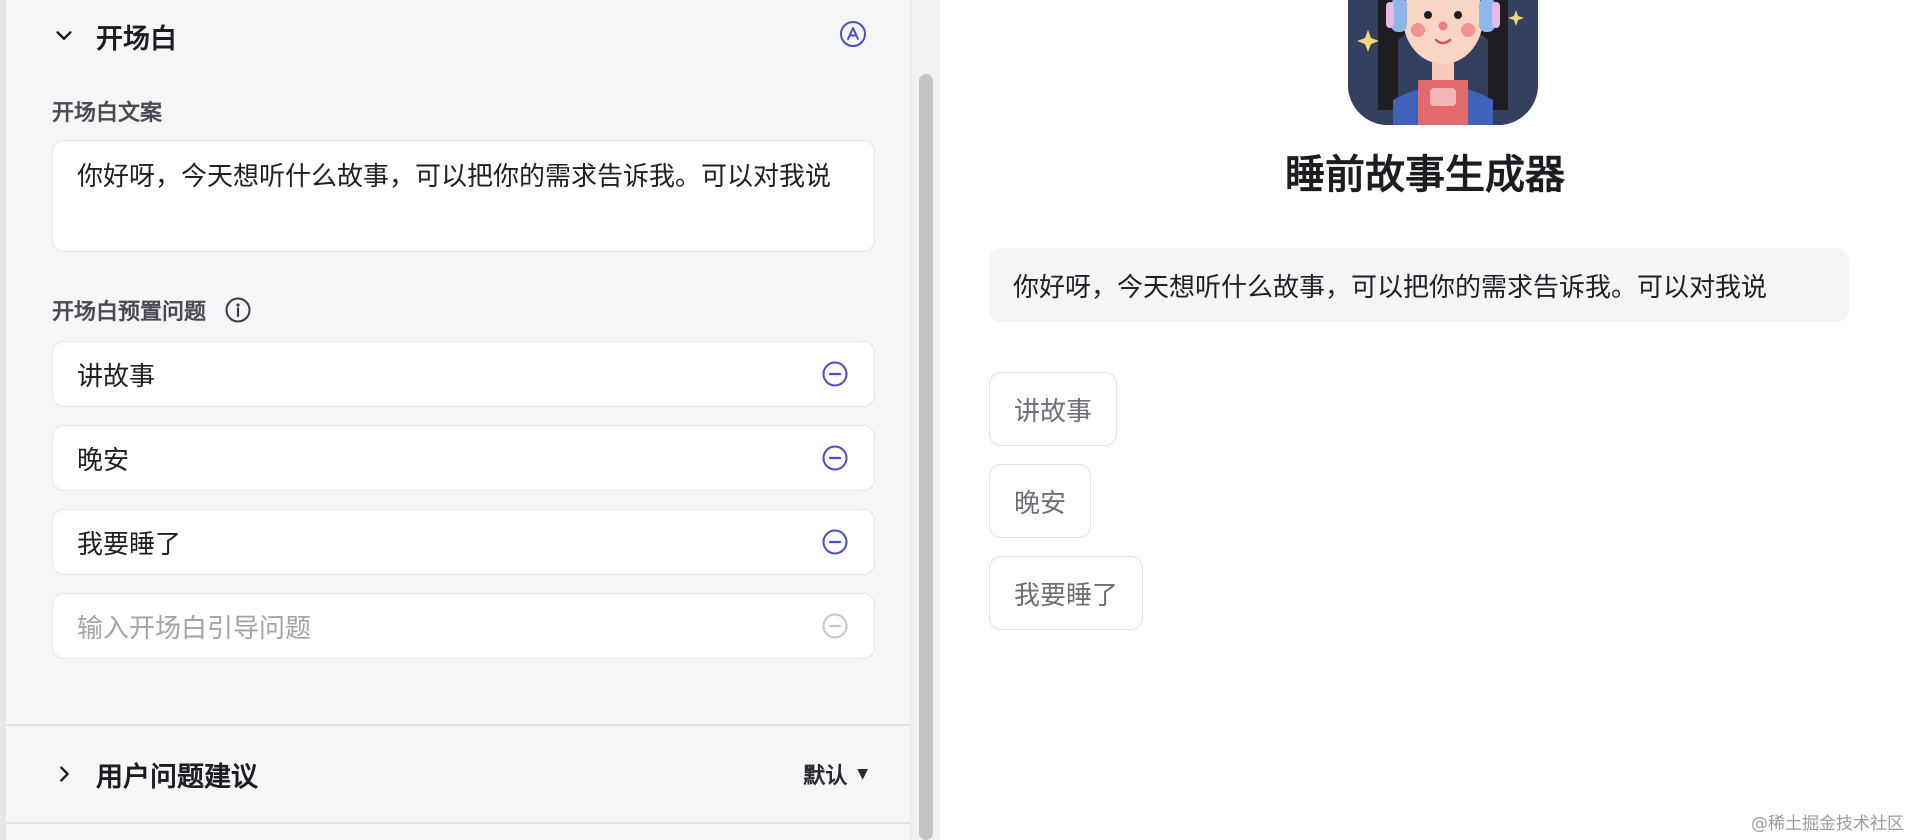  I want to click on chevron-down-icon, so click(64, 36).